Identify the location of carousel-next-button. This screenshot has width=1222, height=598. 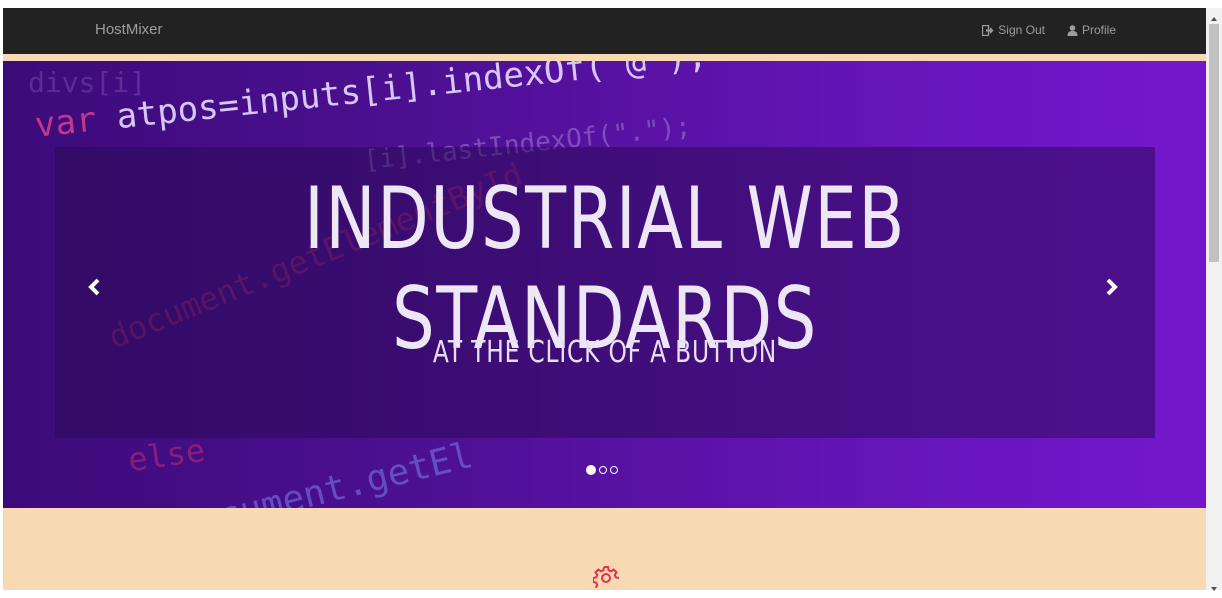
(1112, 289).